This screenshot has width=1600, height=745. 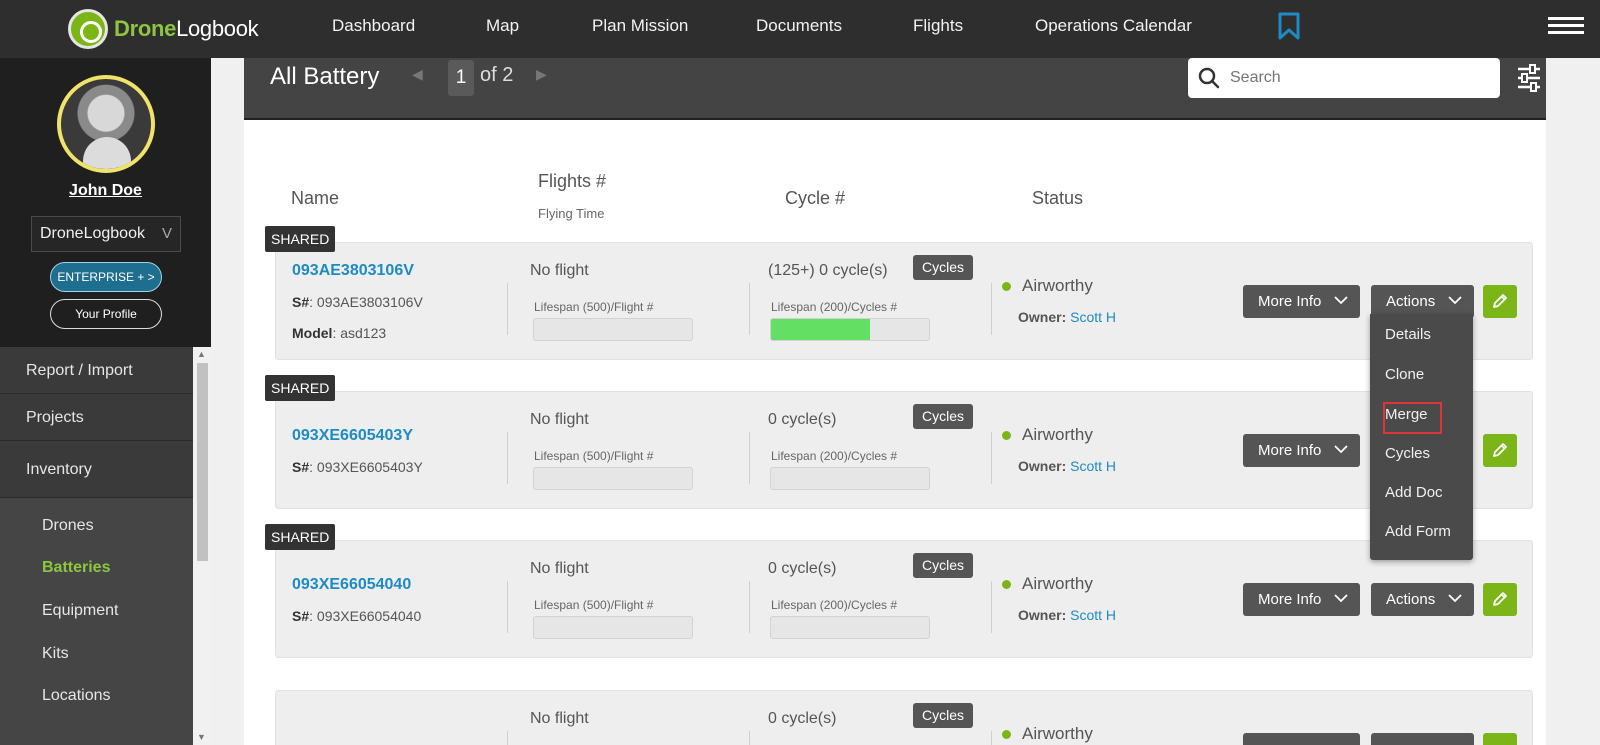 I want to click on column-header-status: Status, so click(x=1058, y=198).